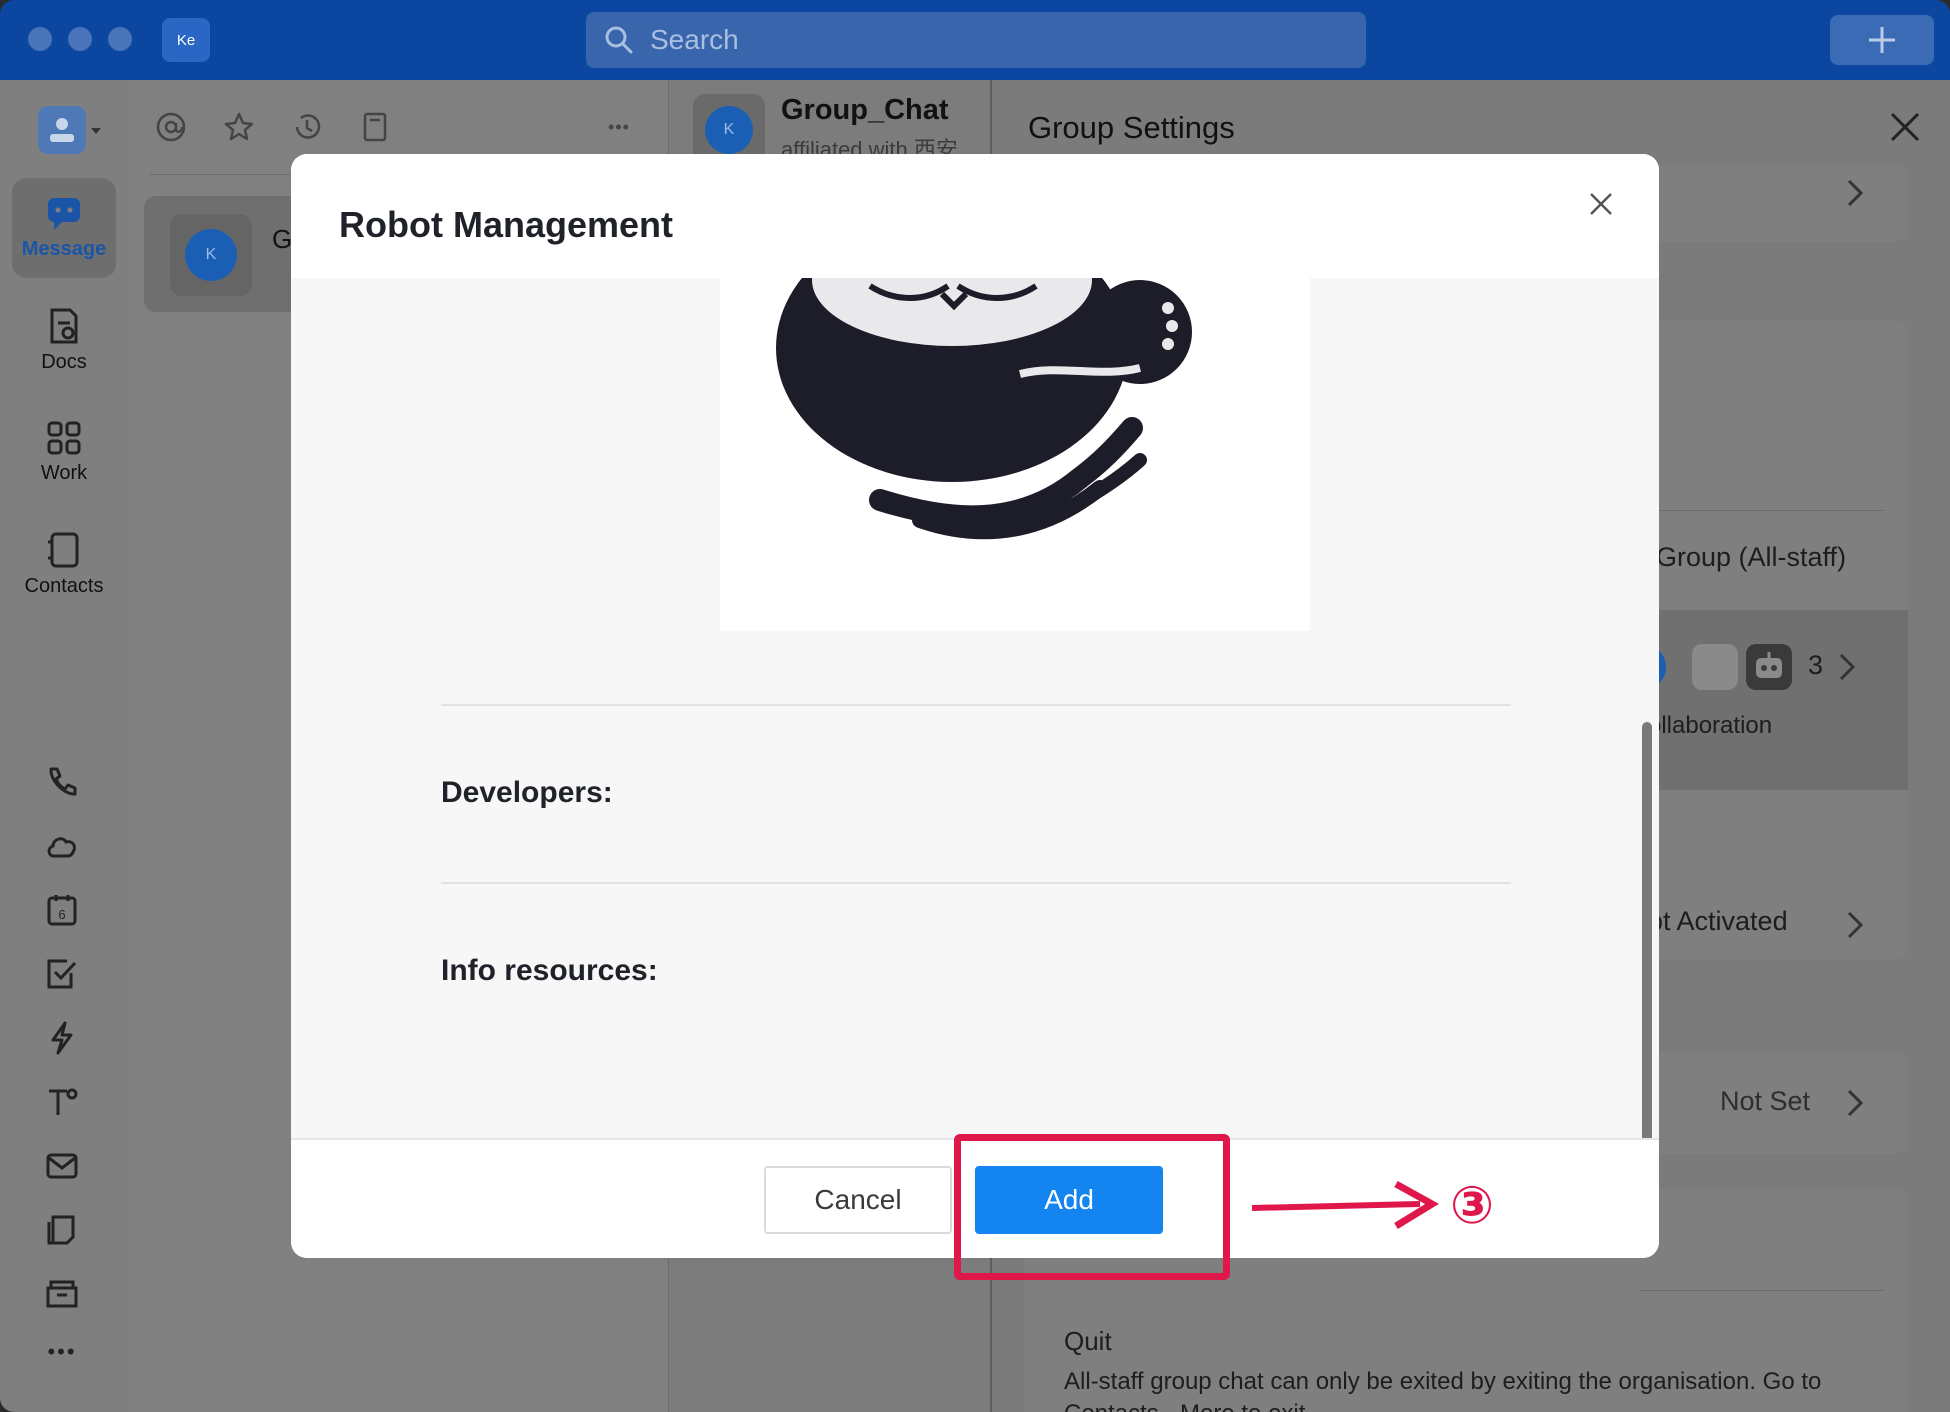 This screenshot has height=1412, width=1950. Describe the element at coordinates (62, 1038) in the screenshot. I see `lightning-icon` at that location.